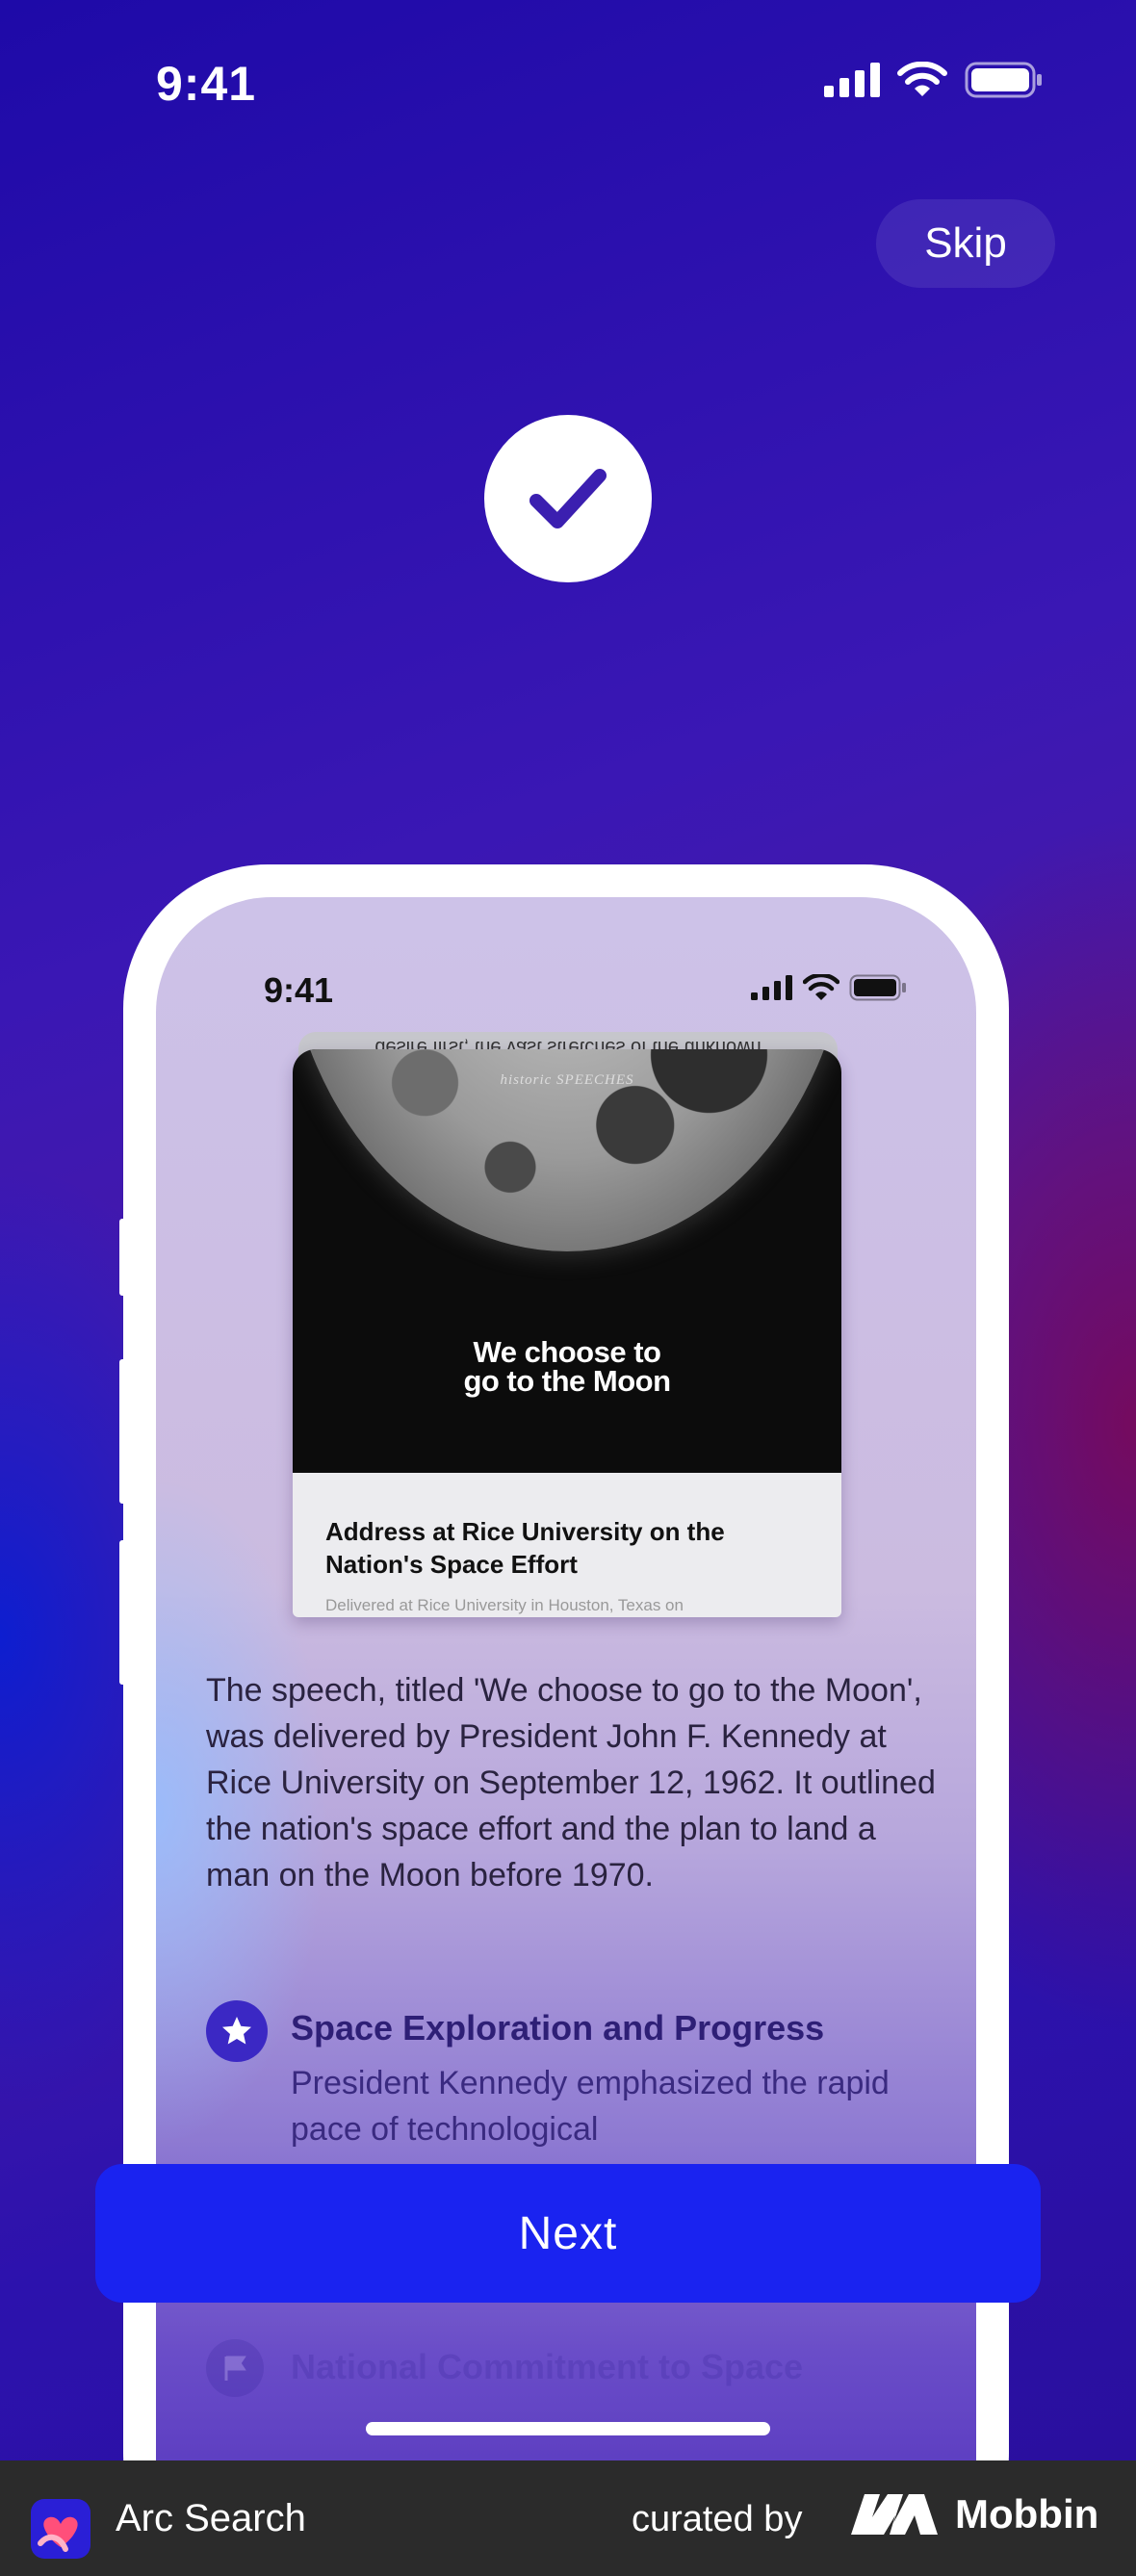 This screenshot has width=1136, height=2576. I want to click on checkmark-icon, so click(568, 498).